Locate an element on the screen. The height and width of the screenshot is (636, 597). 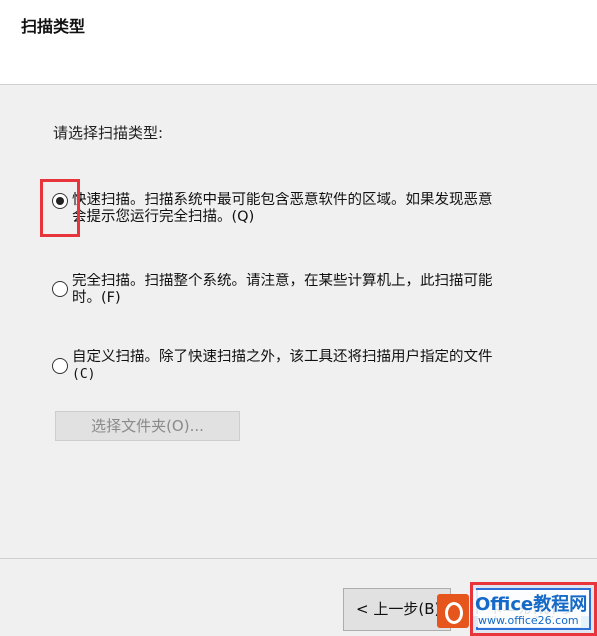
full-scan-radio is located at coordinates (60, 289).